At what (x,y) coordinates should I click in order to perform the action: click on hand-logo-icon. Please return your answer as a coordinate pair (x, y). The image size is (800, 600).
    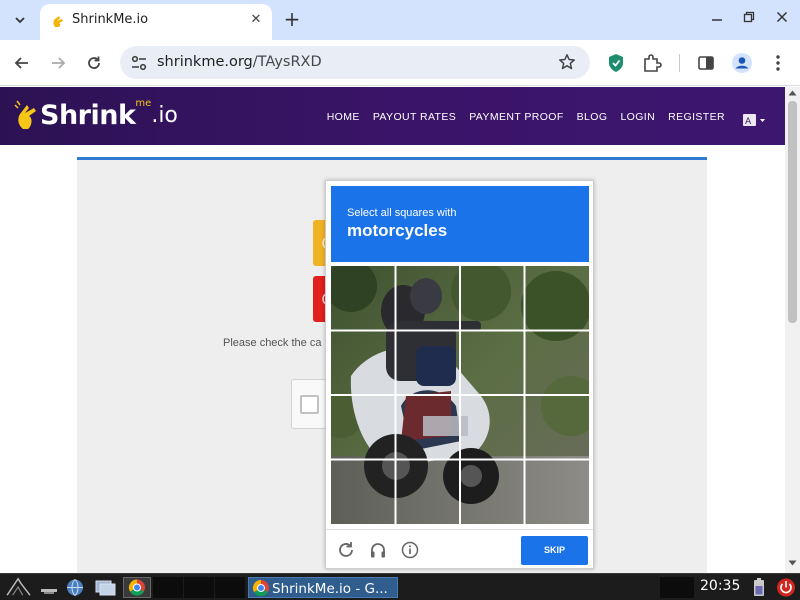
    Looking at the image, I should click on (25, 114).